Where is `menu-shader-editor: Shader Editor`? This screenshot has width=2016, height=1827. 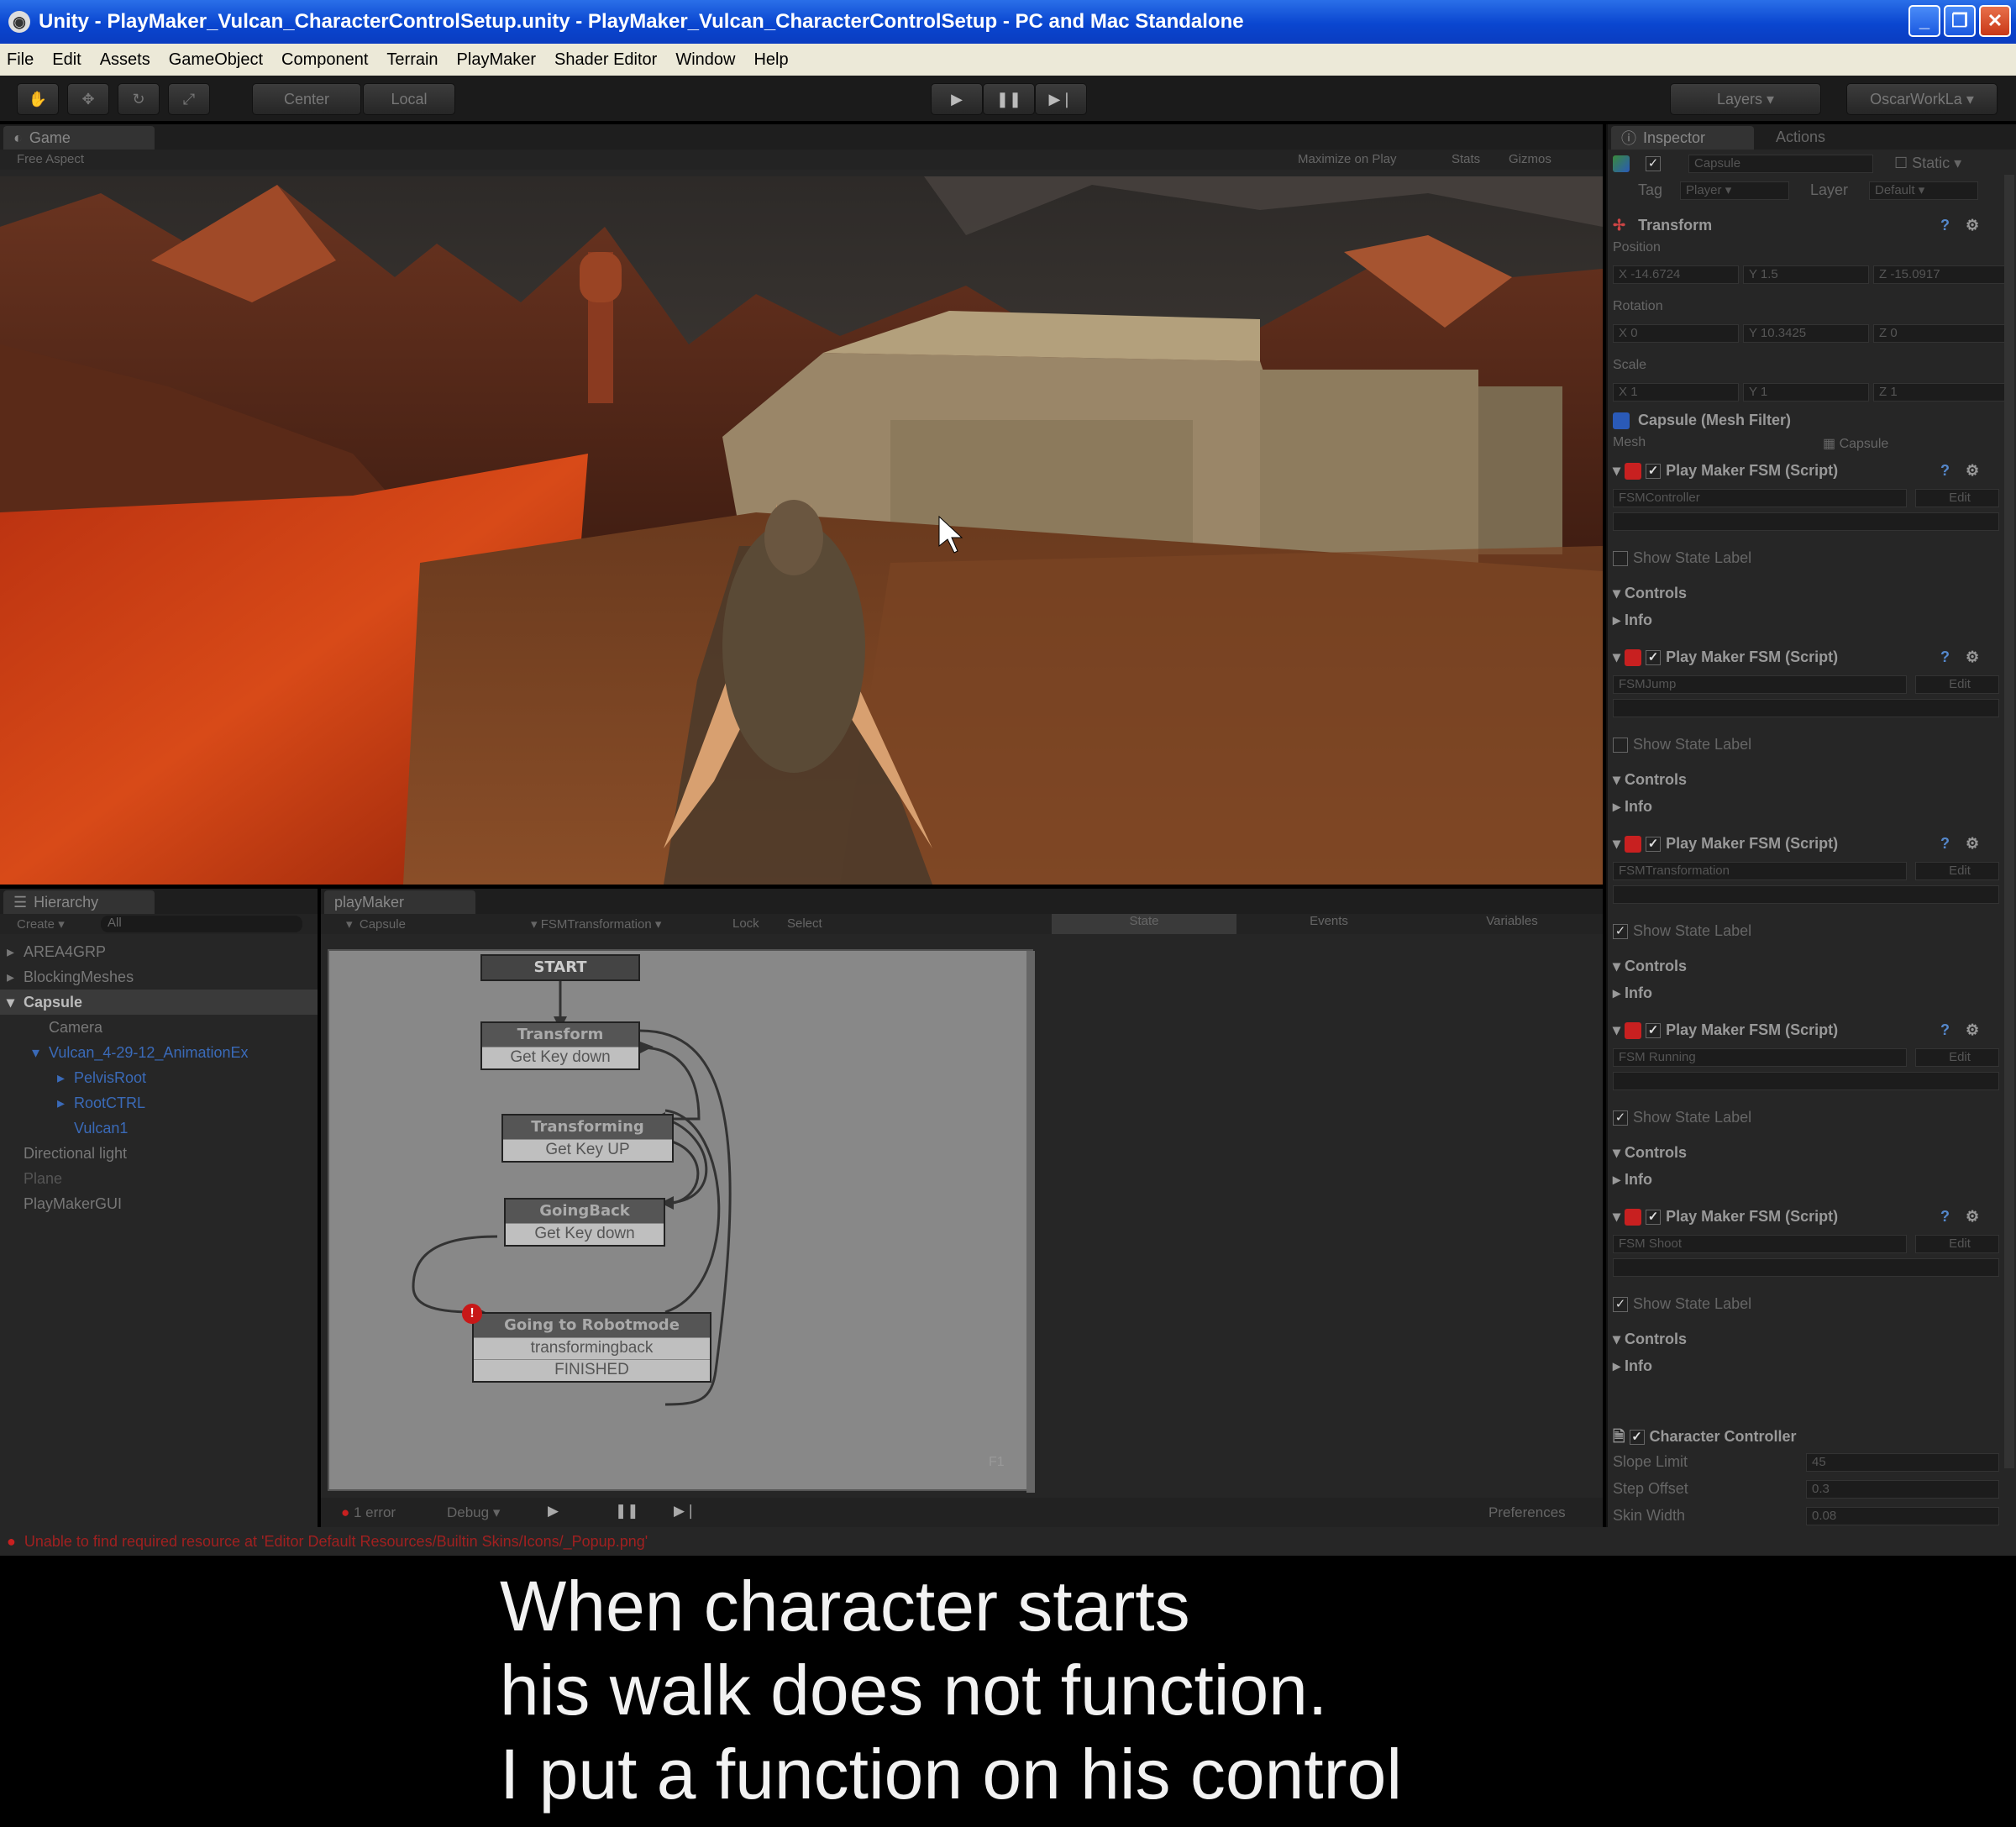
menu-shader-editor: Shader Editor is located at coordinates (605, 60).